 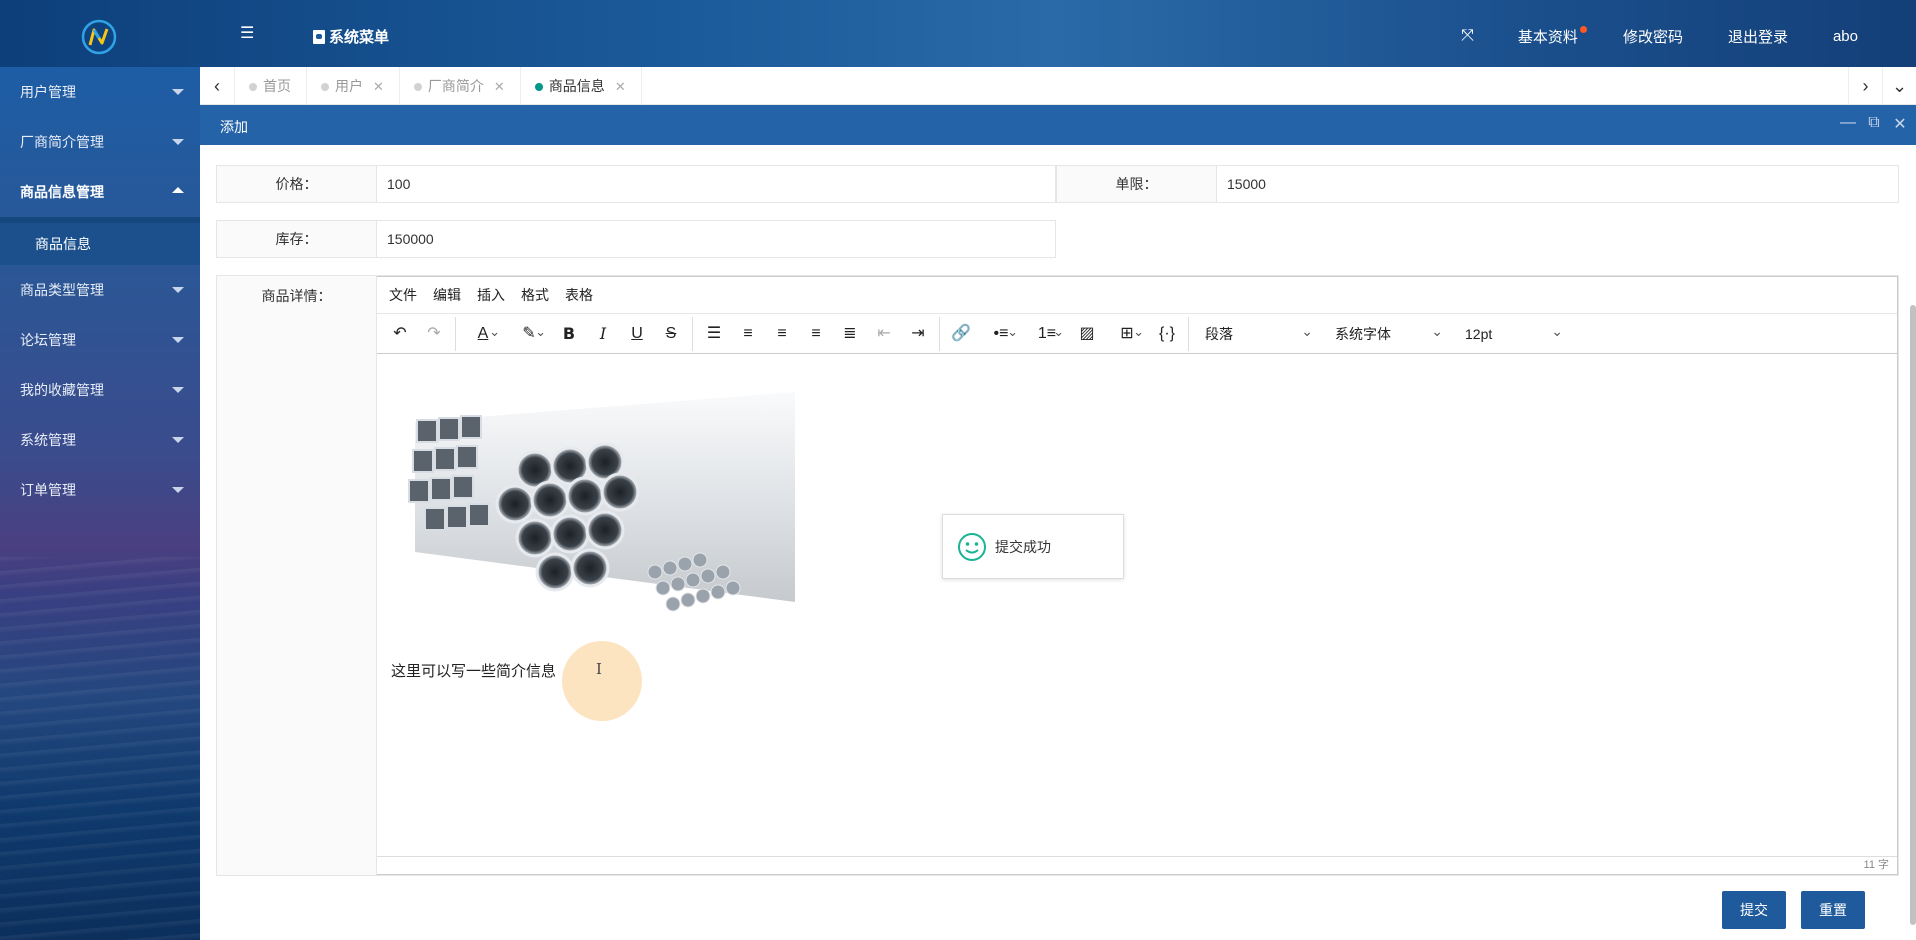 What do you see at coordinates (716, 184) in the screenshot?
I see `price-input: 100` at bounding box center [716, 184].